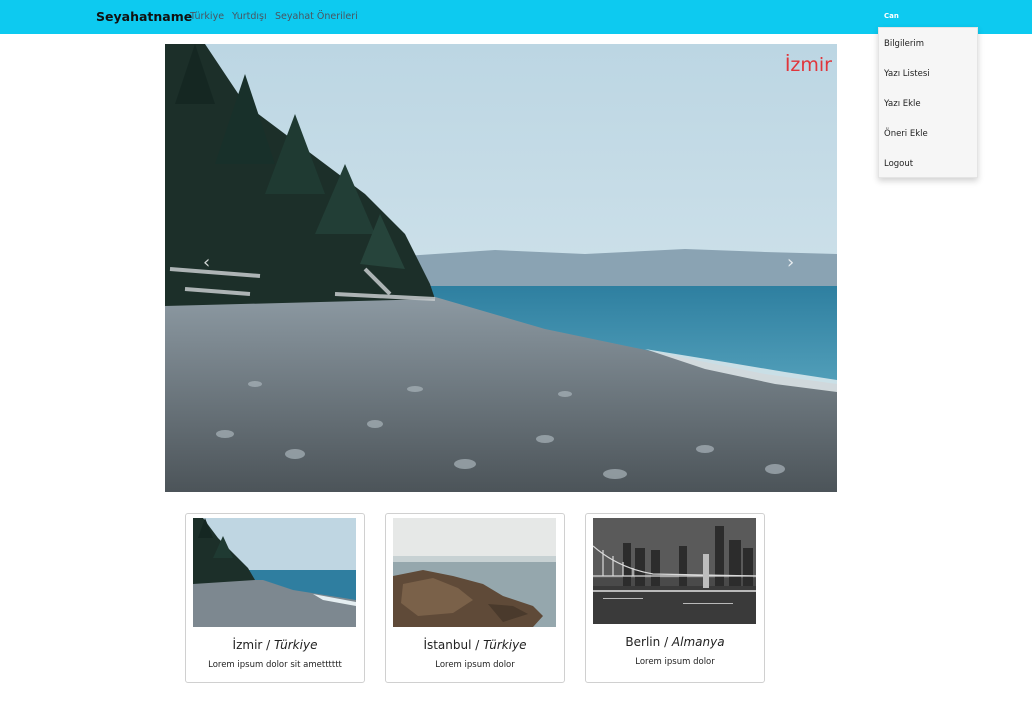 This screenshot has height=717, width=1032. What do you see at coordinates (206, 262) in the screenshot?
I see `chevron-left-icon: ‹` at bounding box center [206, 262].